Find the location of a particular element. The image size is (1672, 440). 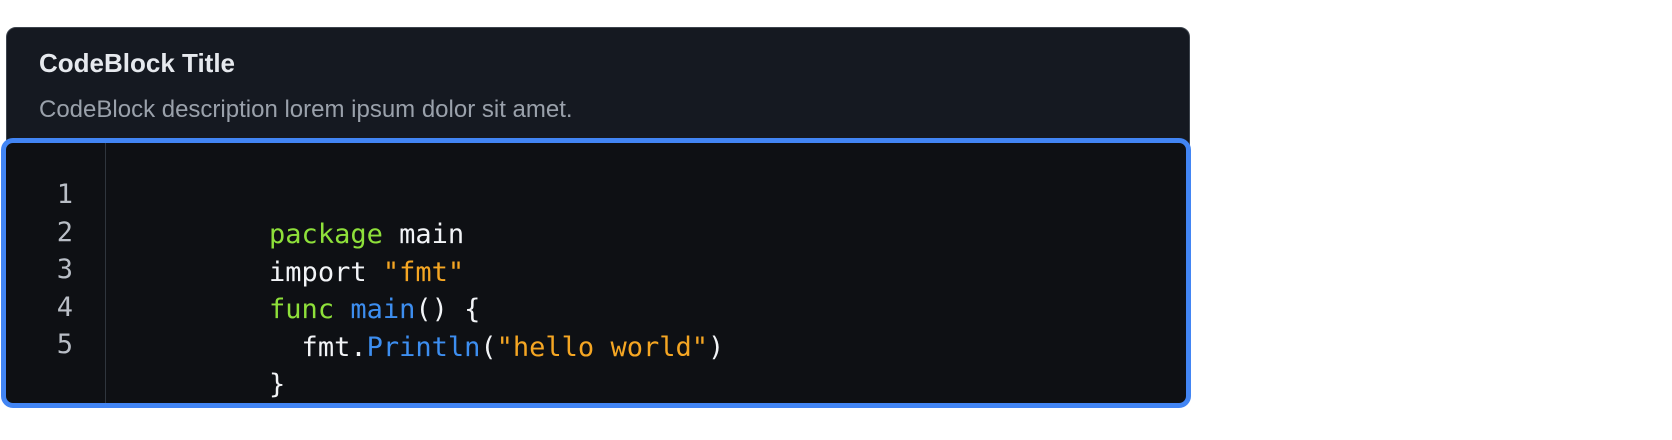

code-token: ( is located at coordinates (488, 347).